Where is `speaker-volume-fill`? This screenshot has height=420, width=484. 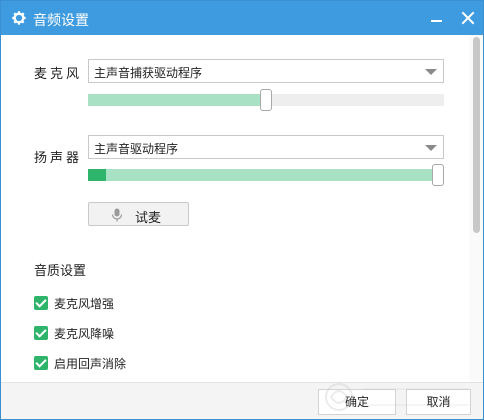 speaker-volume-fill is located at coordinates (266, 175).